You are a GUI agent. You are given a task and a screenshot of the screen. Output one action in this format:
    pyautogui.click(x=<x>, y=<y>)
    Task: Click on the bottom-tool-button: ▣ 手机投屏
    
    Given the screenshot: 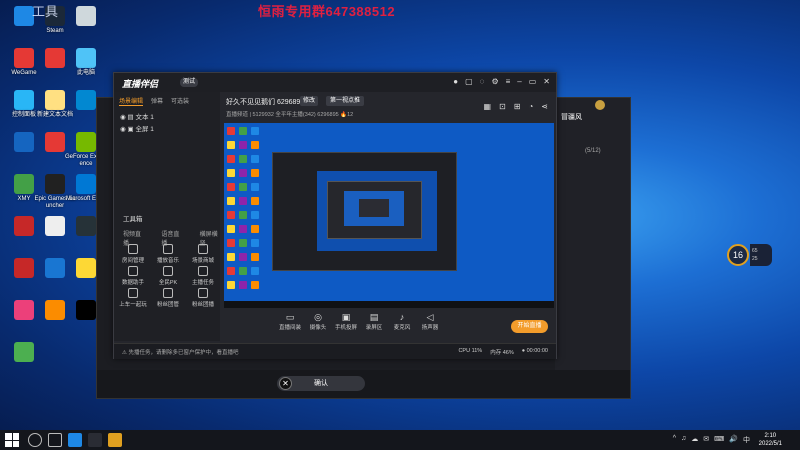 What is the action you would take?
    pyautogui.click(x=346, y=327)
    